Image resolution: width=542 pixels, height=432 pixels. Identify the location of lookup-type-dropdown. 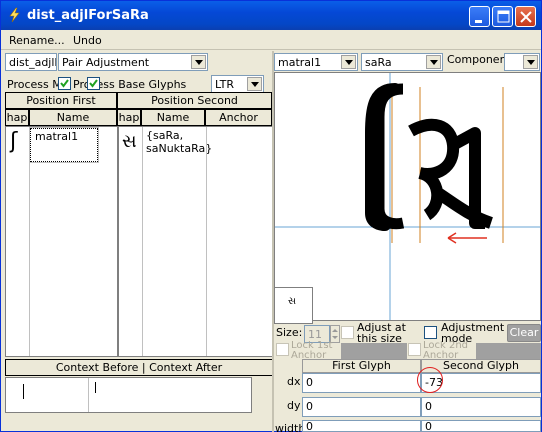
(198, 62).